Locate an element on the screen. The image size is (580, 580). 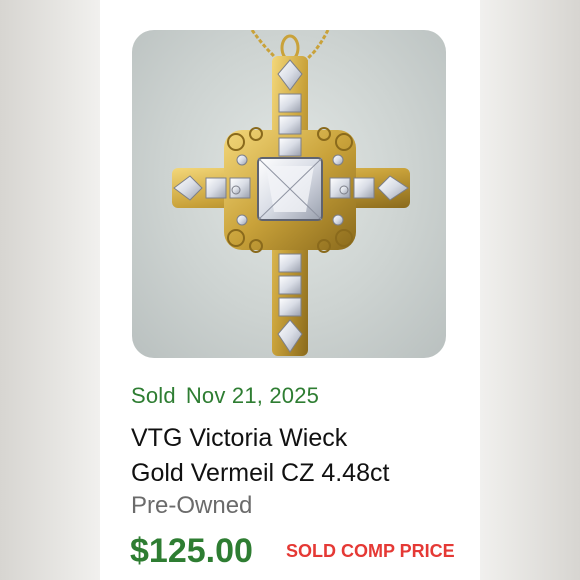
sold-price: $125.00 is located at coordinates (191, 551).